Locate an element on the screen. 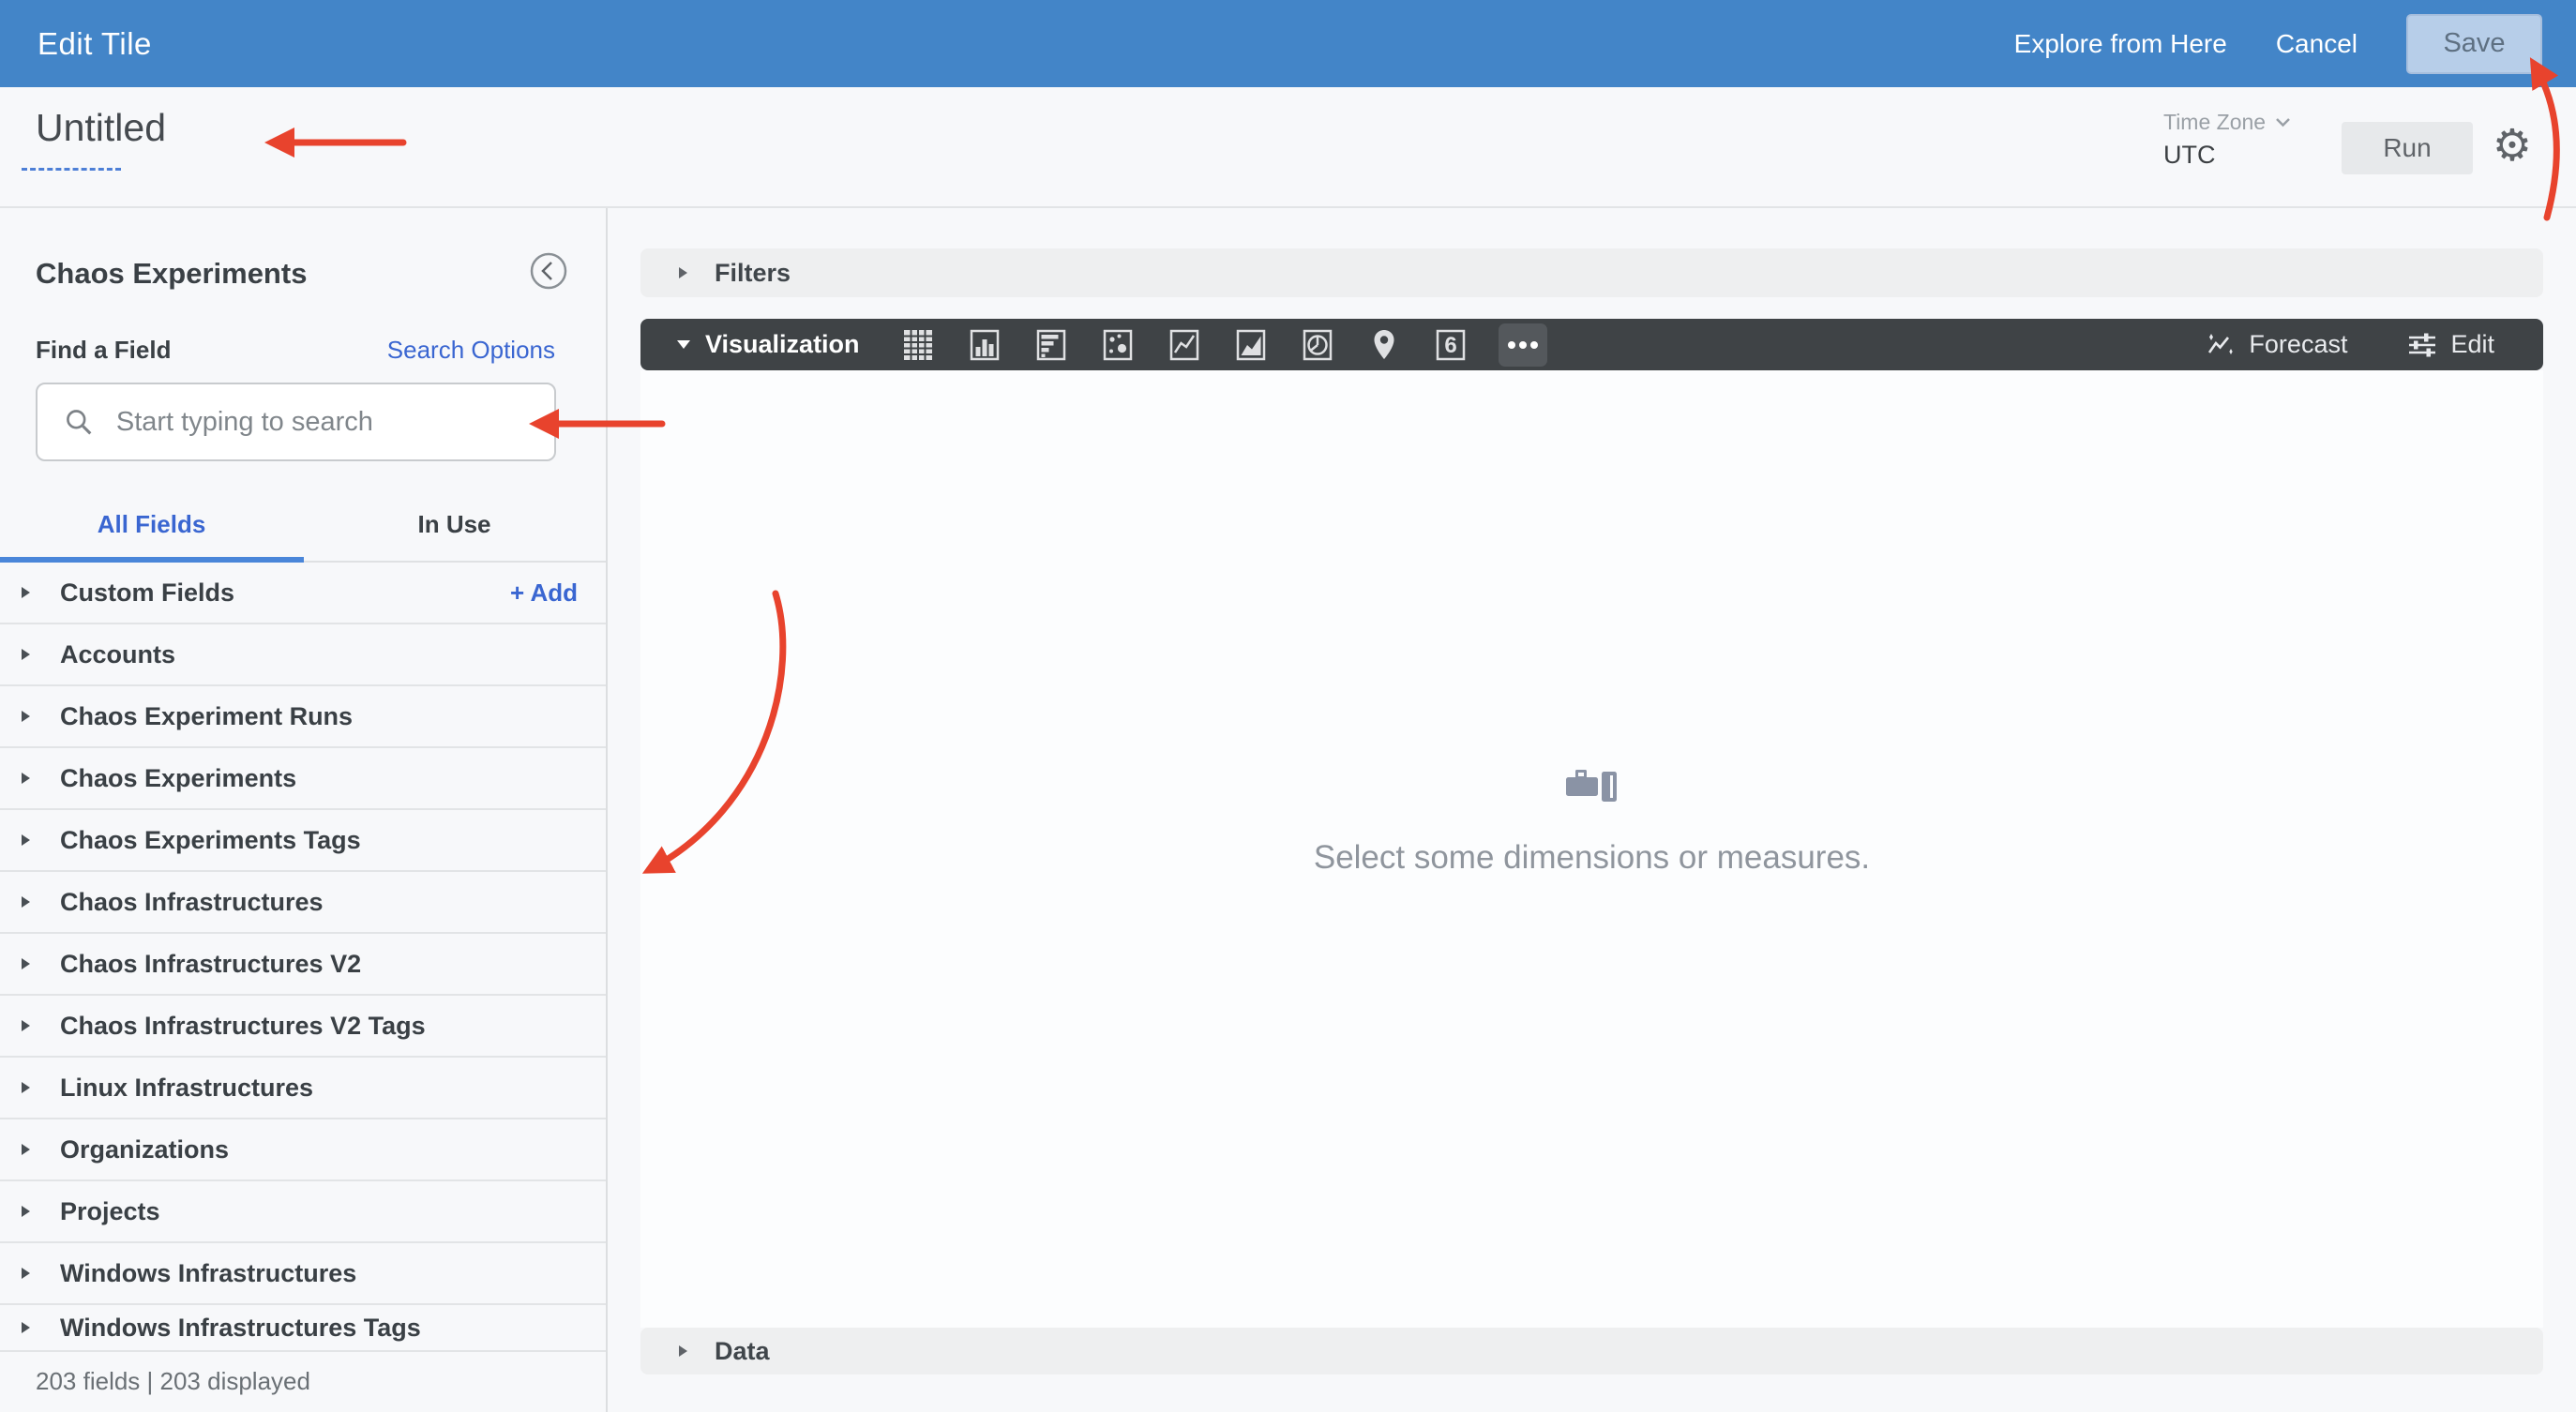  field-search-input is located at coordinates (324, 422).